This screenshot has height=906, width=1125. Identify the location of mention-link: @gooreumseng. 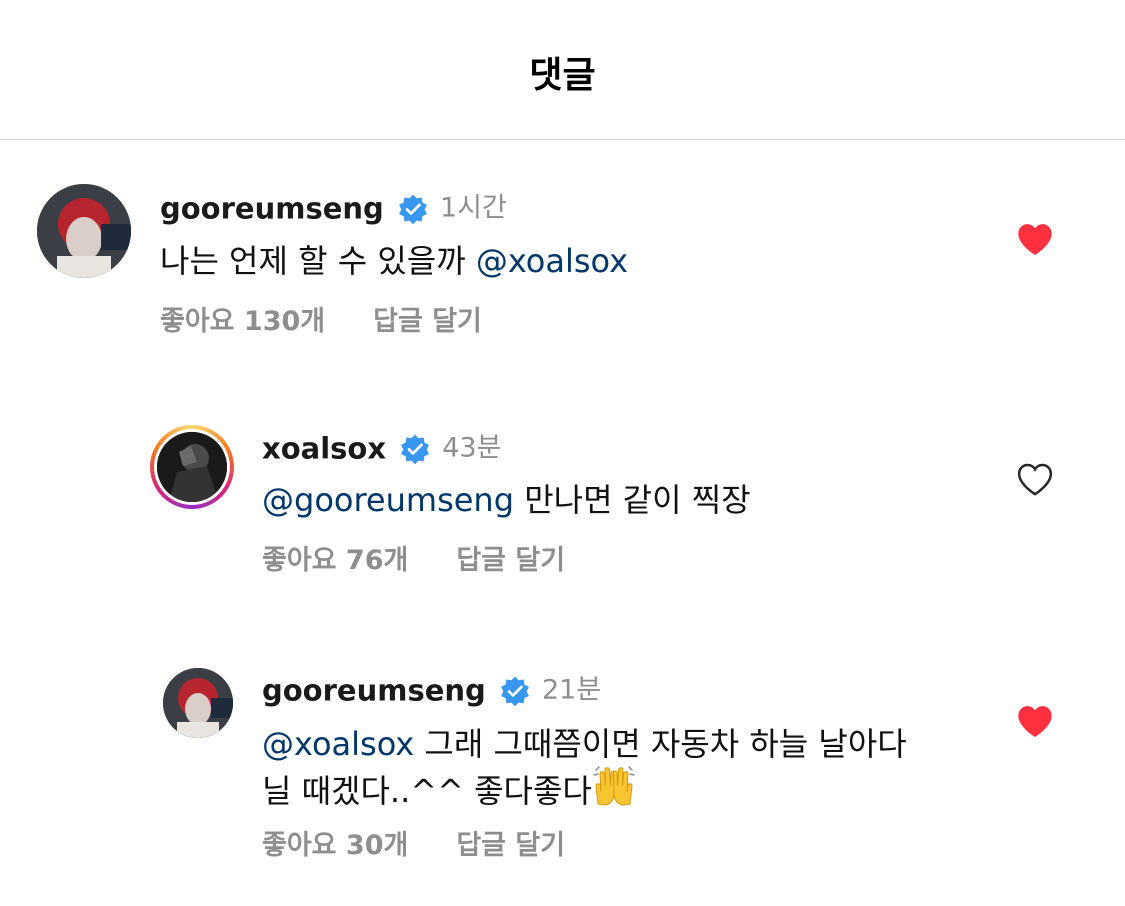
(388, 500).